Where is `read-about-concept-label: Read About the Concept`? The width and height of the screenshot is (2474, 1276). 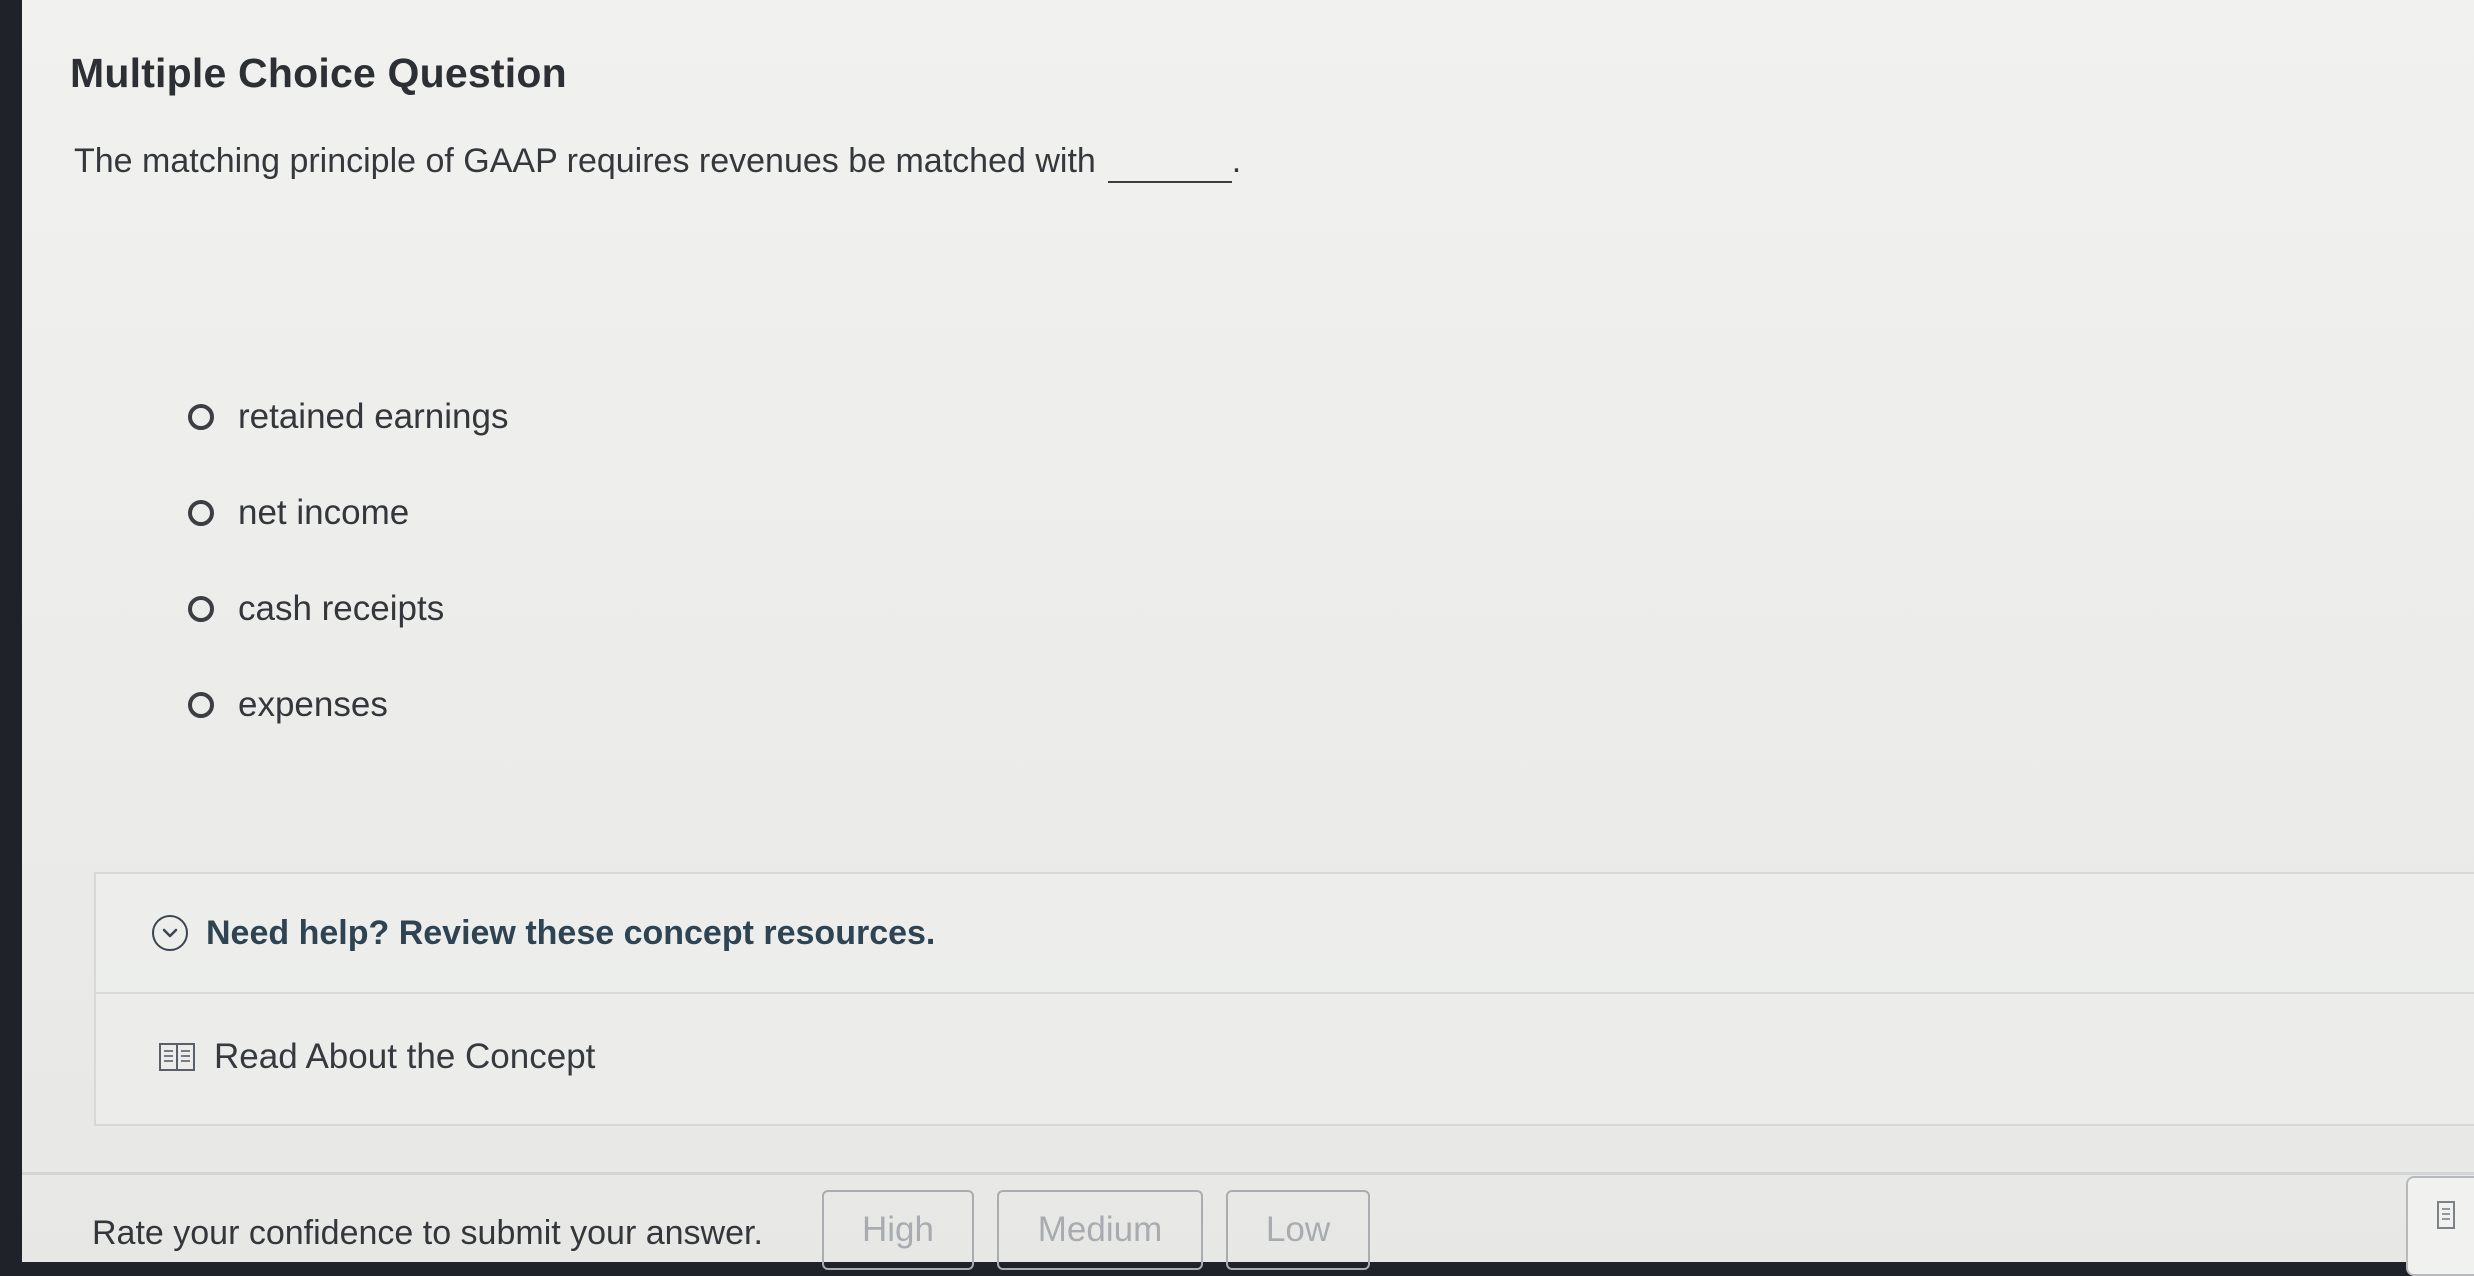 read-about-concept-label: Read About the Concept is located at coordinates (405, 1056).